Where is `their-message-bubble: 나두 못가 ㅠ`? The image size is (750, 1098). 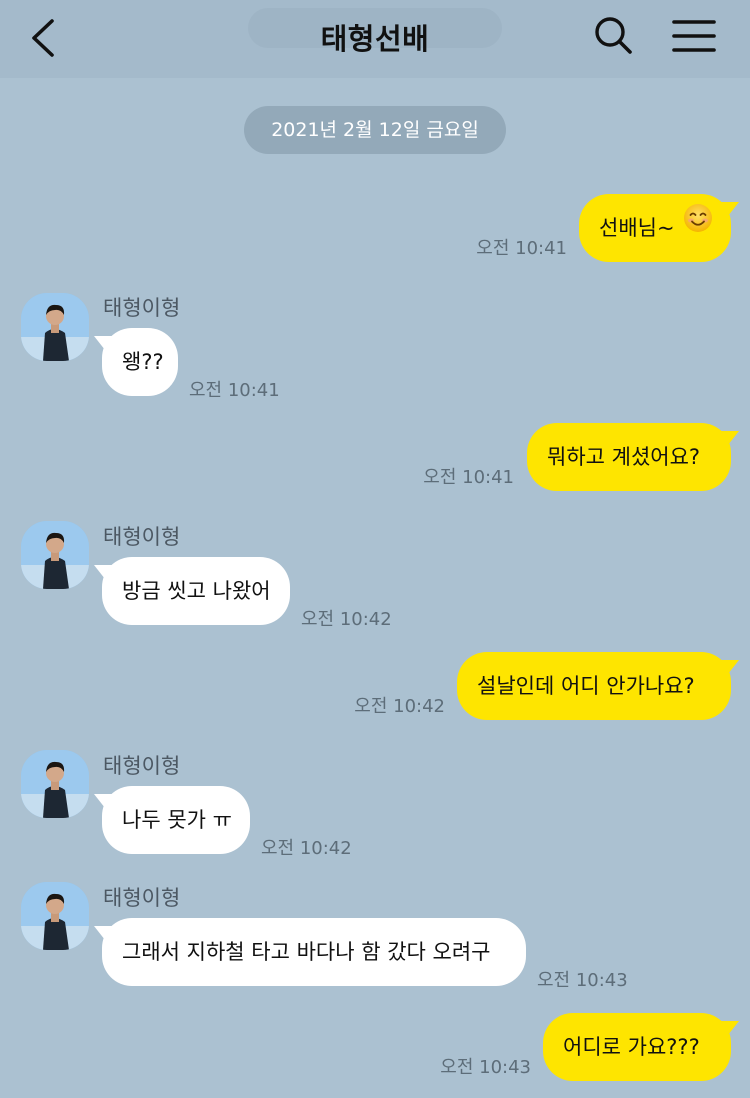 their-message-bubble: 나두 못가 ㅠ is located at coordinates (176, 820).